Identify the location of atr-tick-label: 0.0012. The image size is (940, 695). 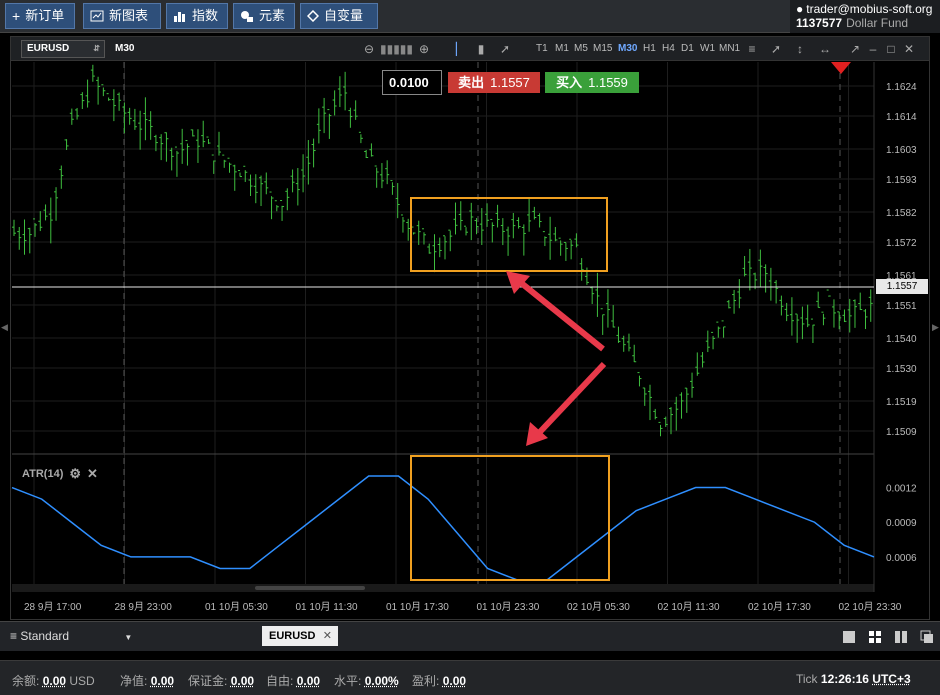
(901, 489).